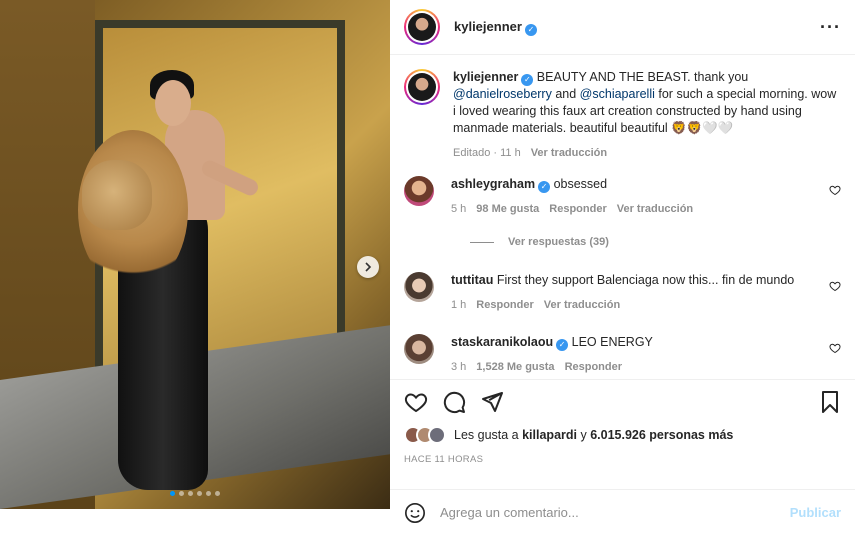 The width and height of the screenshot is (855, 535). What do you see at coordinates (617, 94) in the screenshot?
I see `mention-schiaparelli: @schiaparelli` at bounding box center [617, 94].